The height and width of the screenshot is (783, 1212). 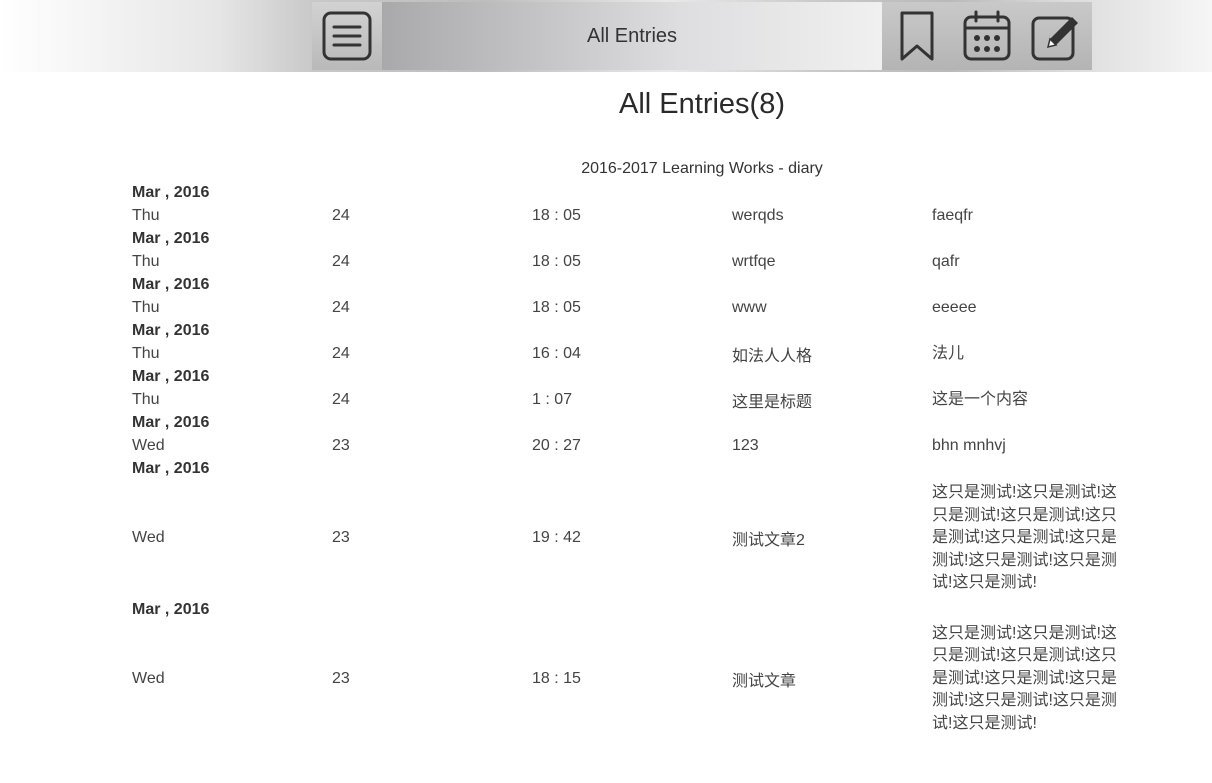 I want to click on entry-time: 1 : 07, so click(x=552, y=399).